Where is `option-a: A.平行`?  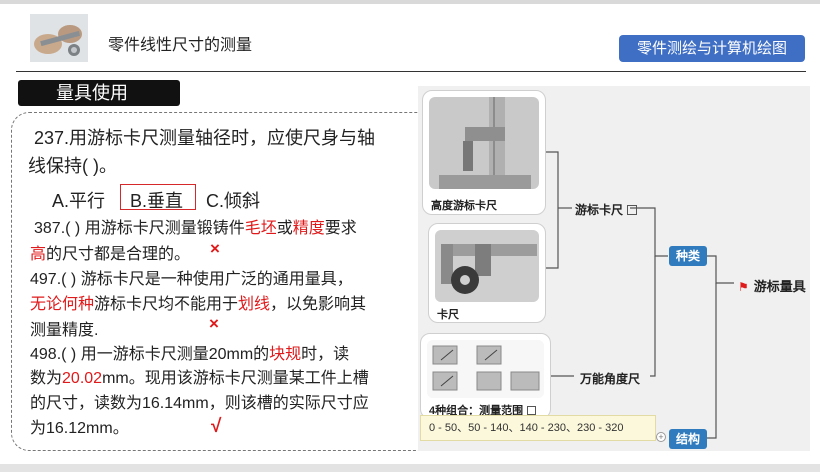 option-a: A.平行 is located at coordinates (79, 201).